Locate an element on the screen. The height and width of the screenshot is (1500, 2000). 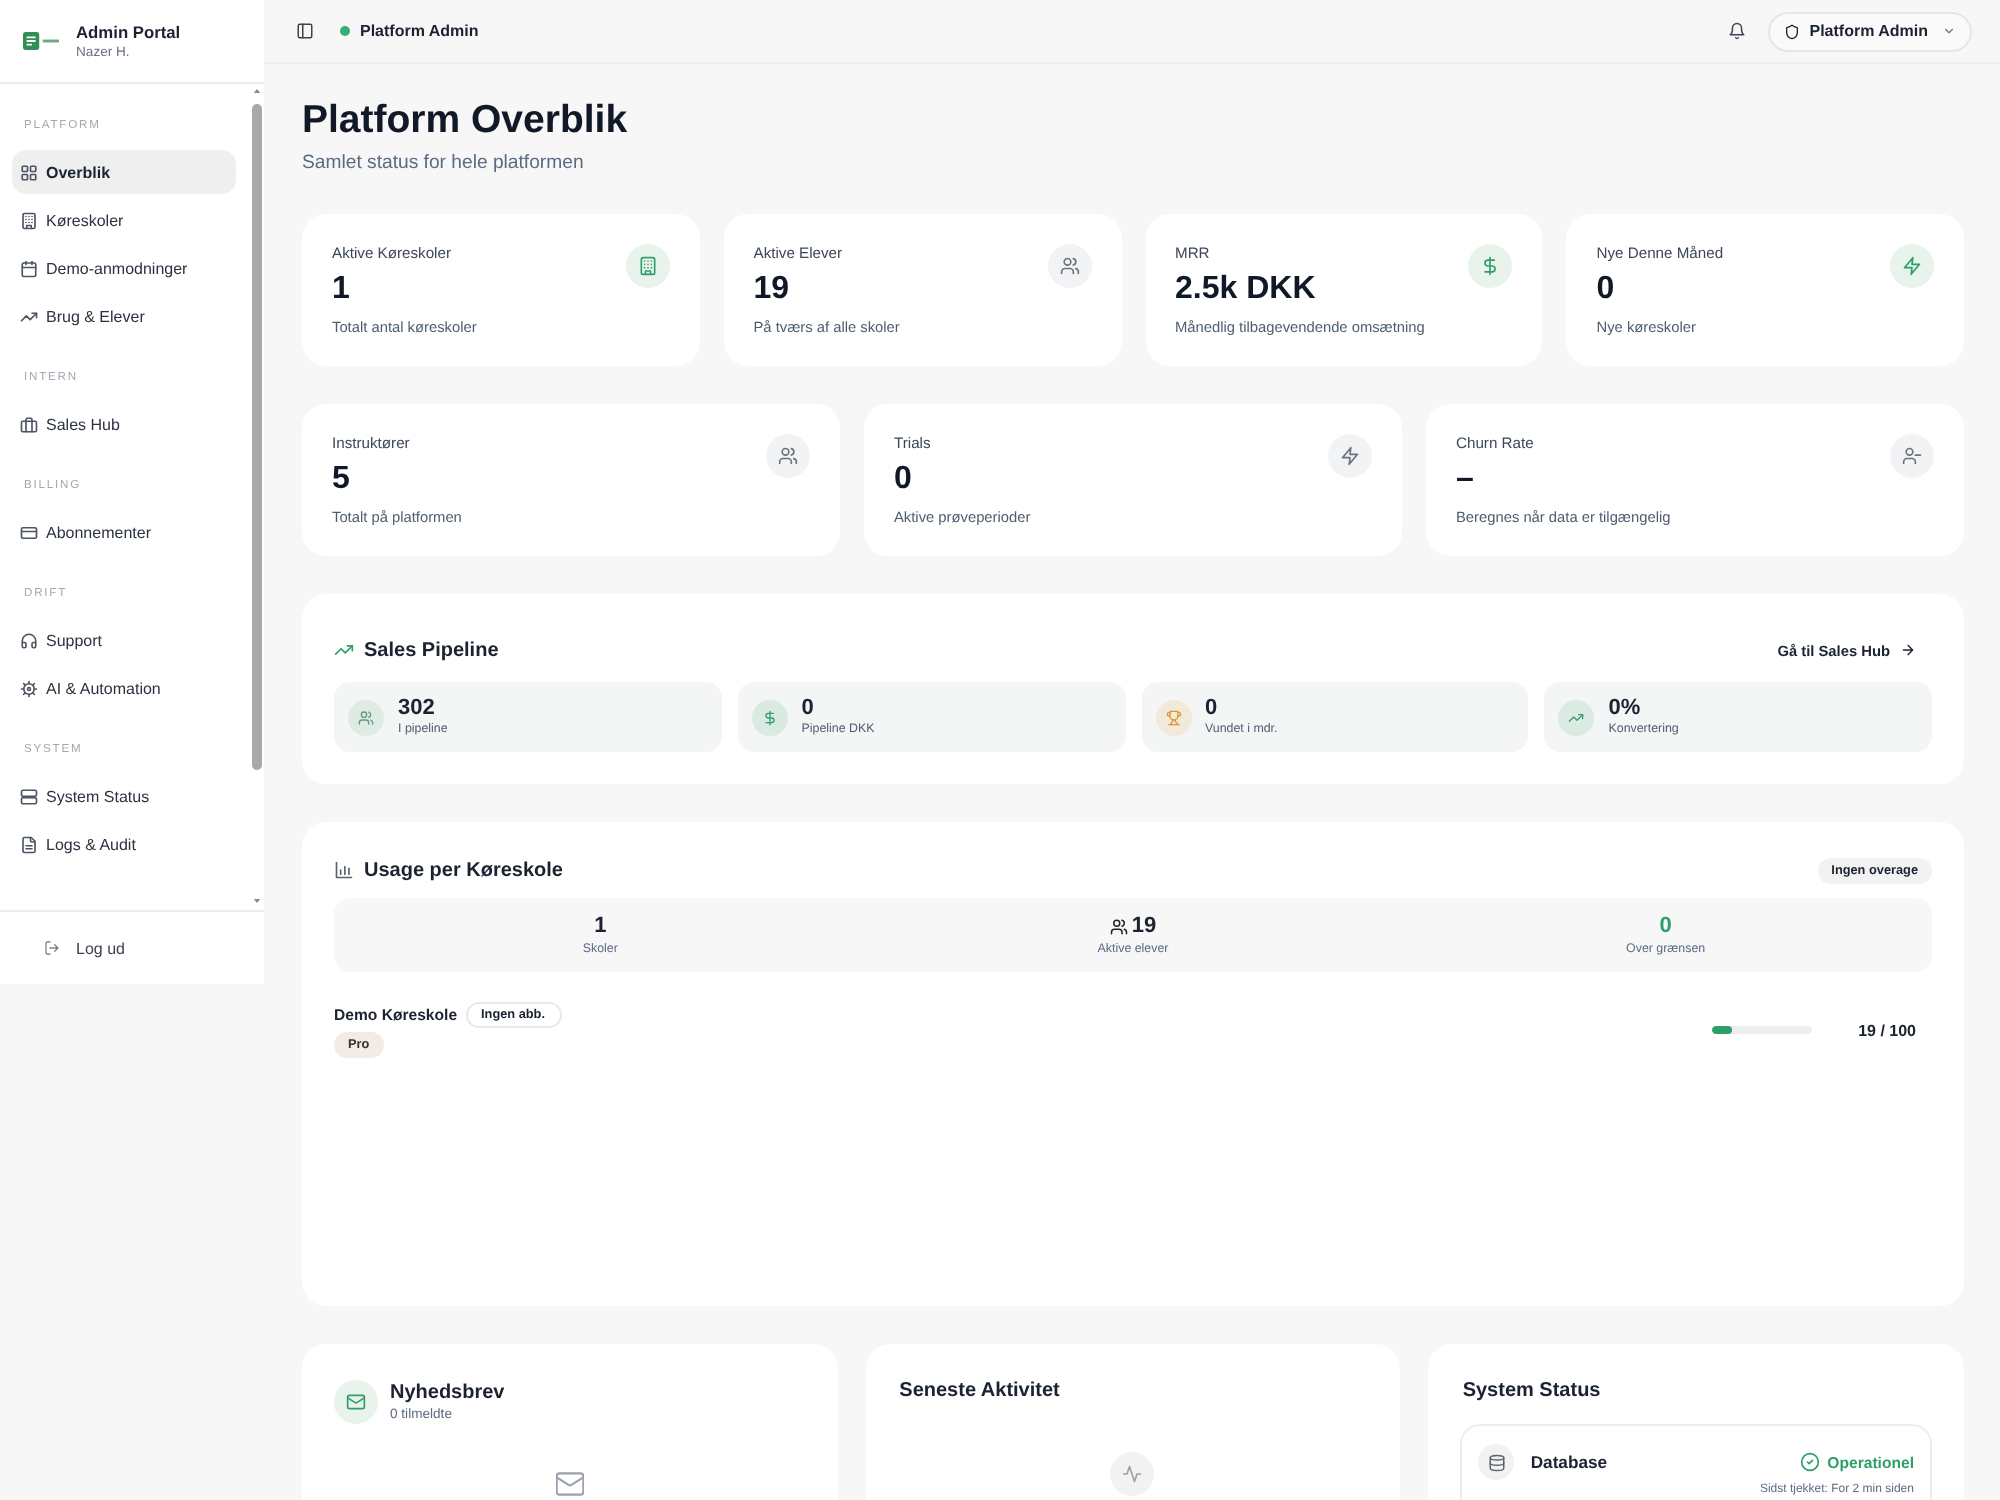
portal-title: Admin Portal is located at coordinates (128, 31).